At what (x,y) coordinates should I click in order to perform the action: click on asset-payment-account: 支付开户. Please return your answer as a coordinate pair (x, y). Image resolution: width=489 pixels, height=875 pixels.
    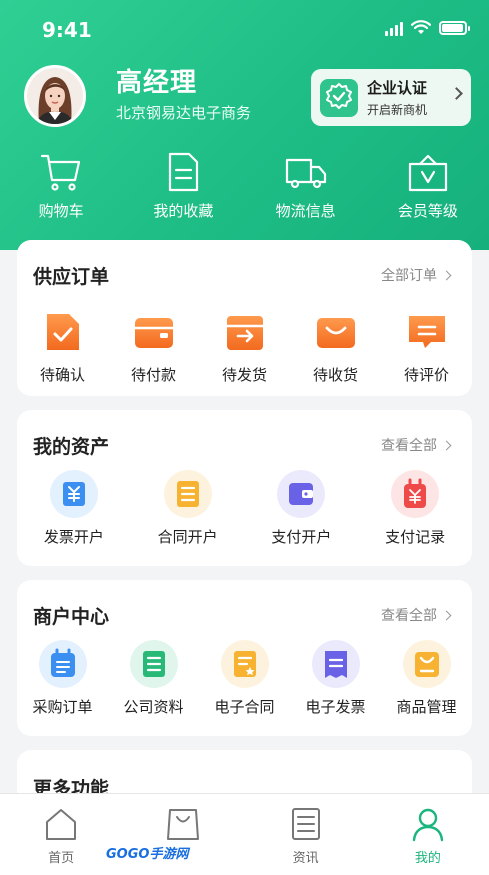
    Looking at the image, I should click on (302, 508).